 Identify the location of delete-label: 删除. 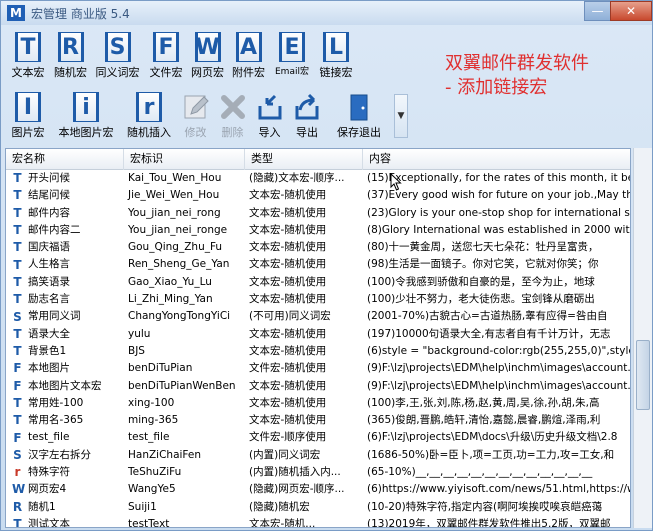
(232, 132).